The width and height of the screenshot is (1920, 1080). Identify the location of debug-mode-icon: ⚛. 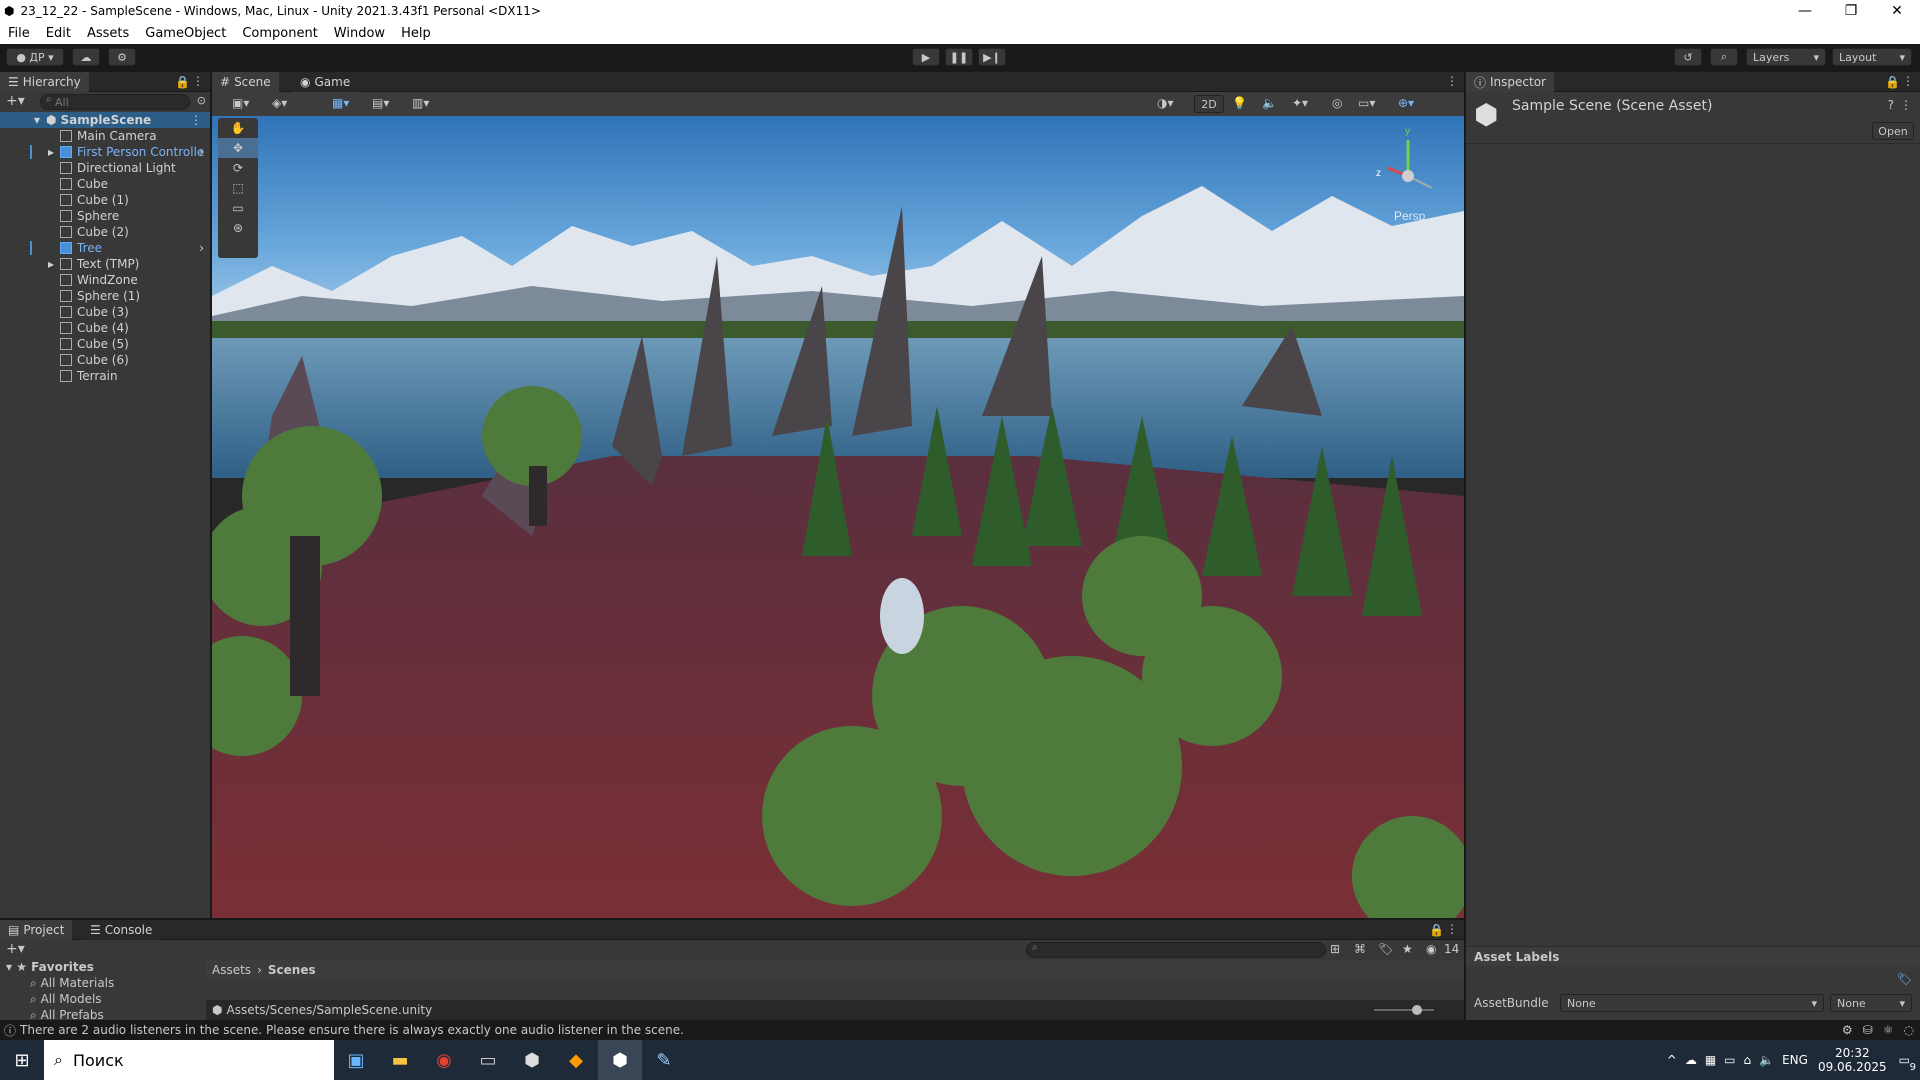
(1888, 1030).